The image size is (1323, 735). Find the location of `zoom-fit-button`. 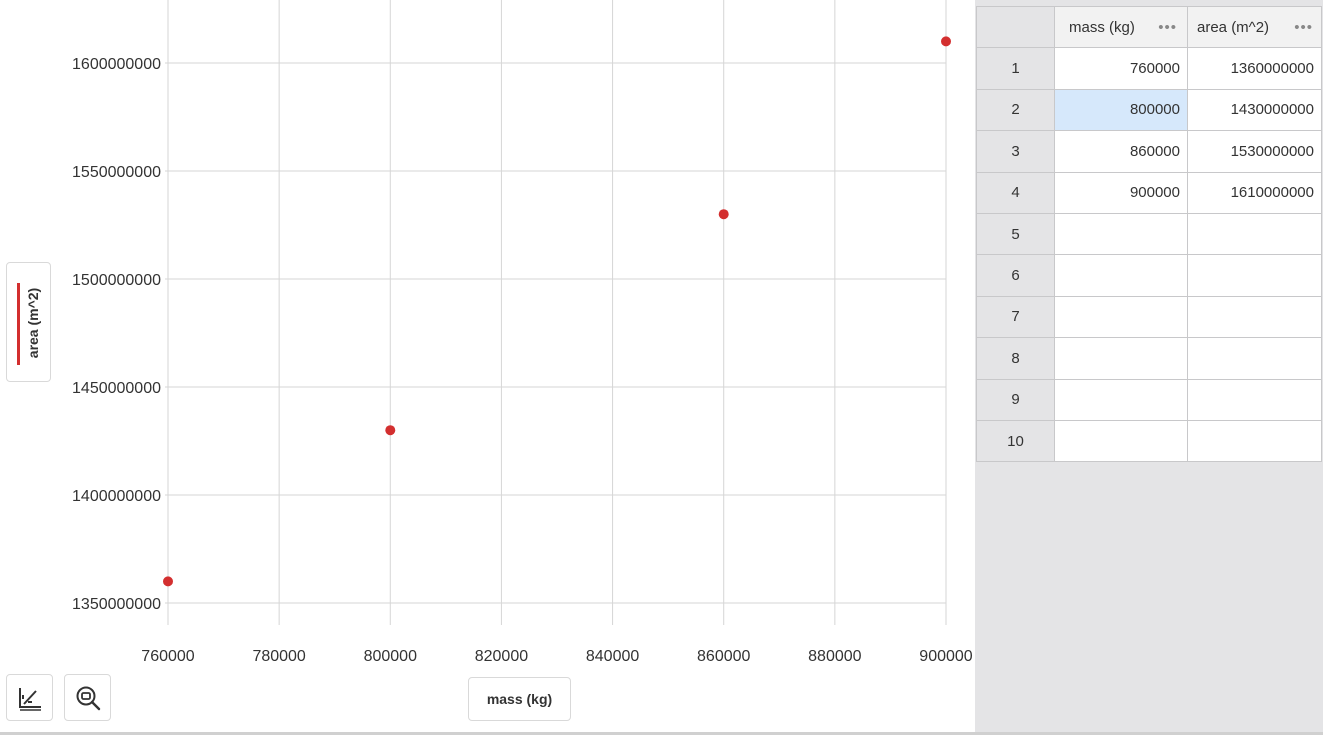

zoom-fit-button is located at coordinates (87, 697).